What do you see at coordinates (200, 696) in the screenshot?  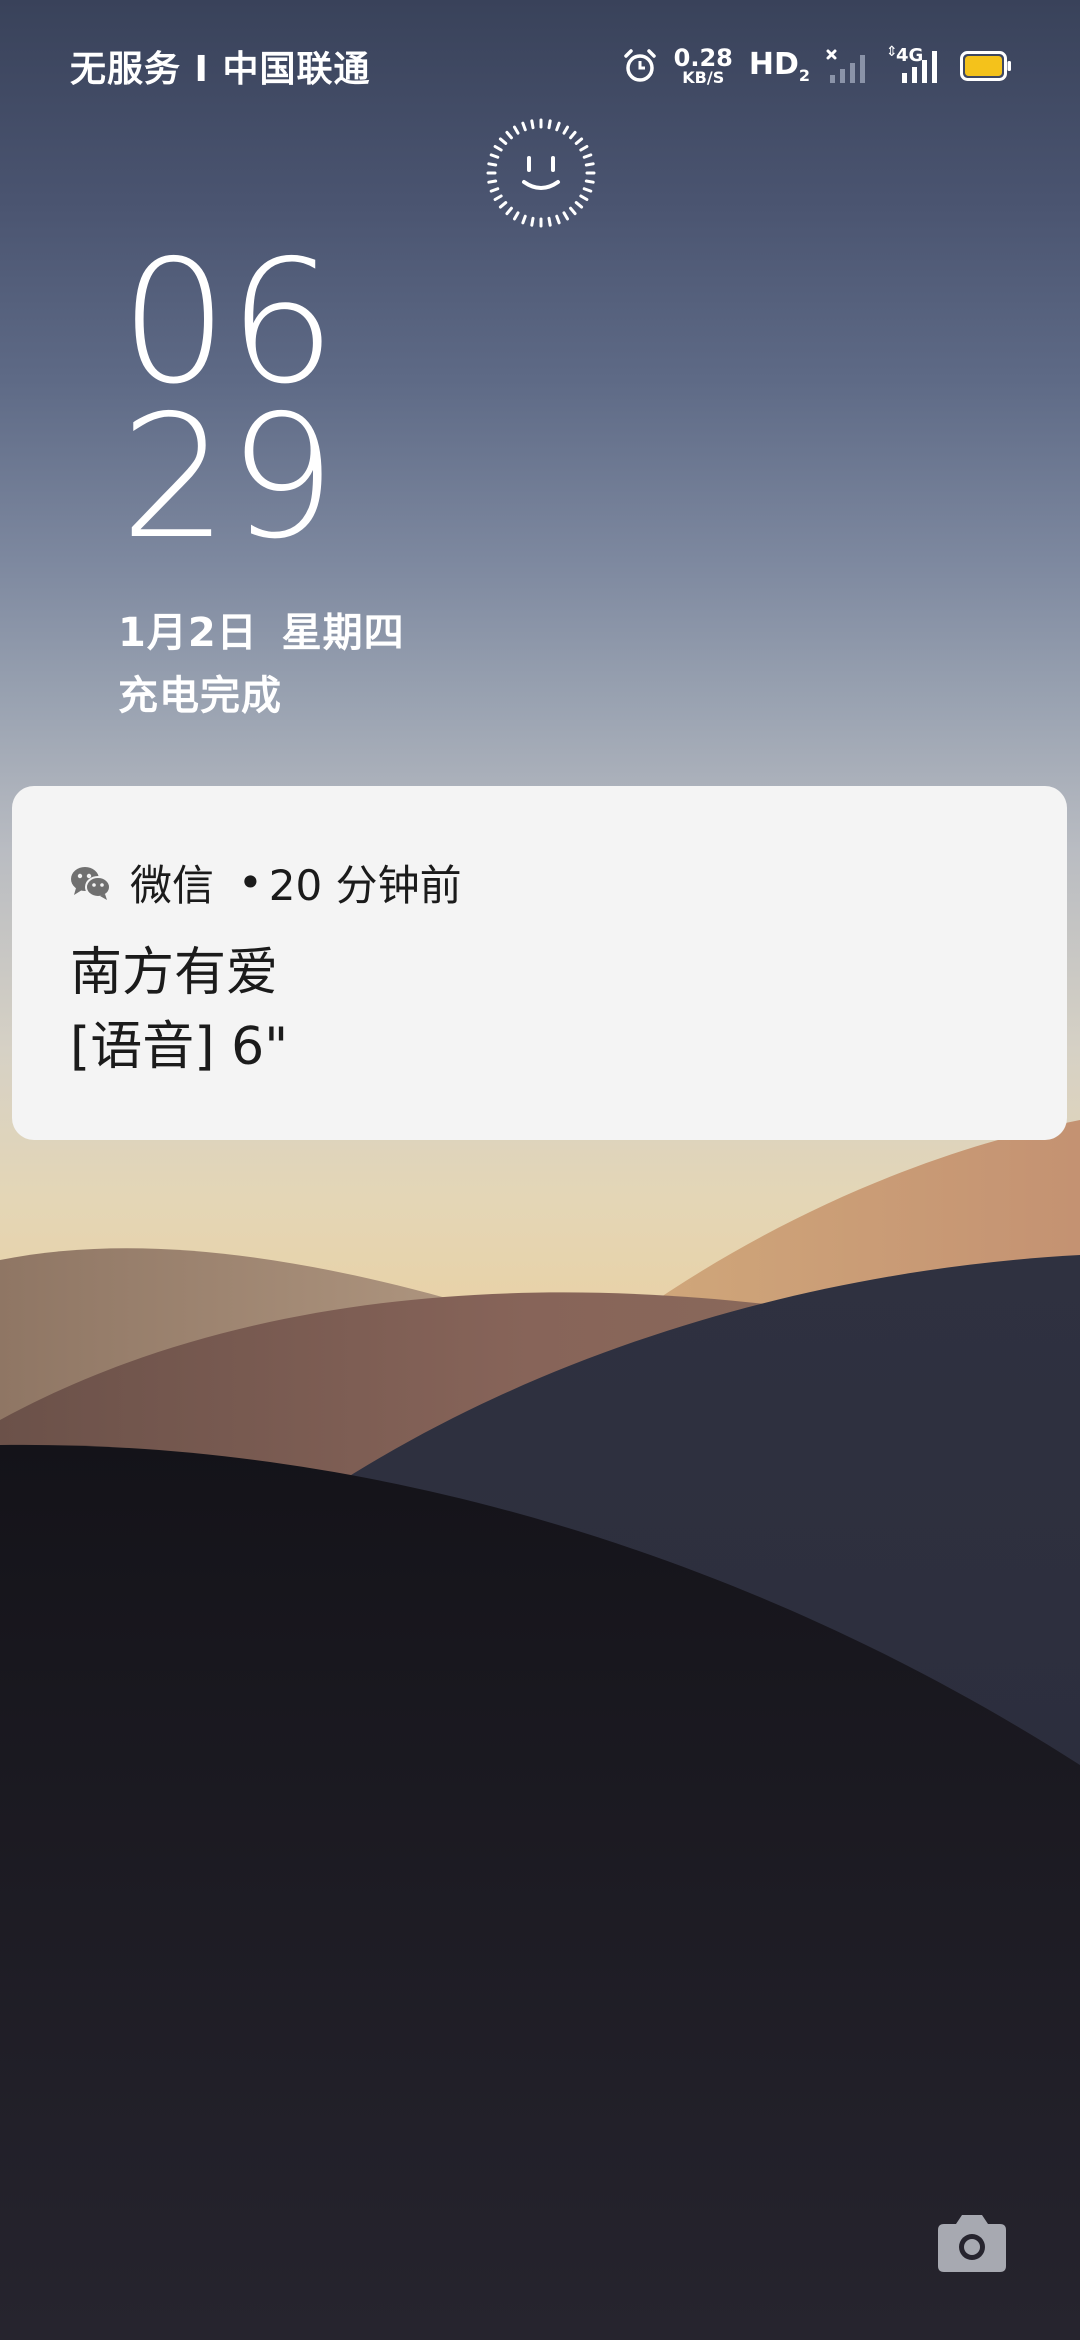 I see `charge-status: 充电完成` at bounding box center [200, 696].